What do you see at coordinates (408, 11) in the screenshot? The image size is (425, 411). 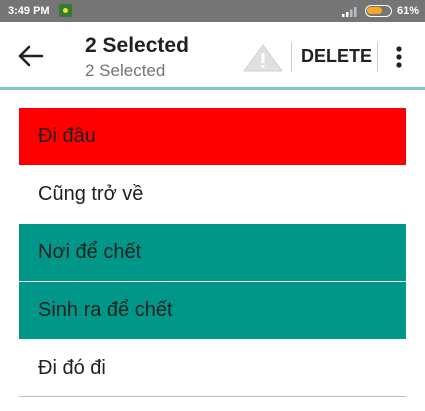 I see `battery-percent: 61%` at bounding box center [408, 11].